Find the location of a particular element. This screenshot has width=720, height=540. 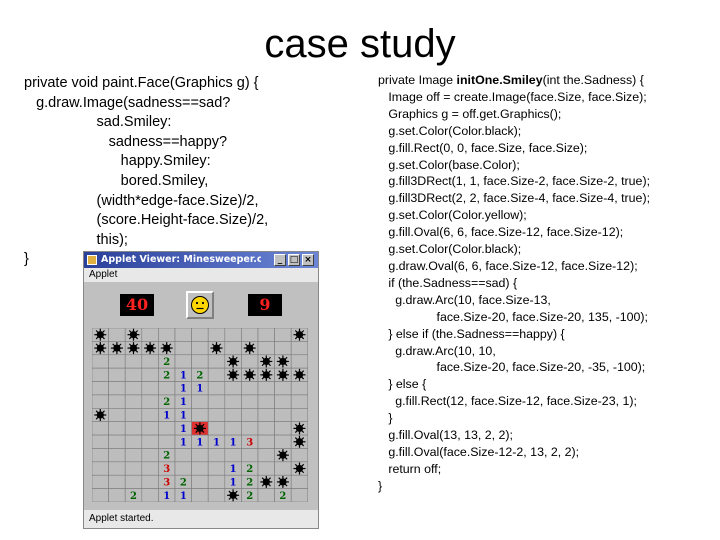

minimize-button: _ is located at coordinates (280, 260).